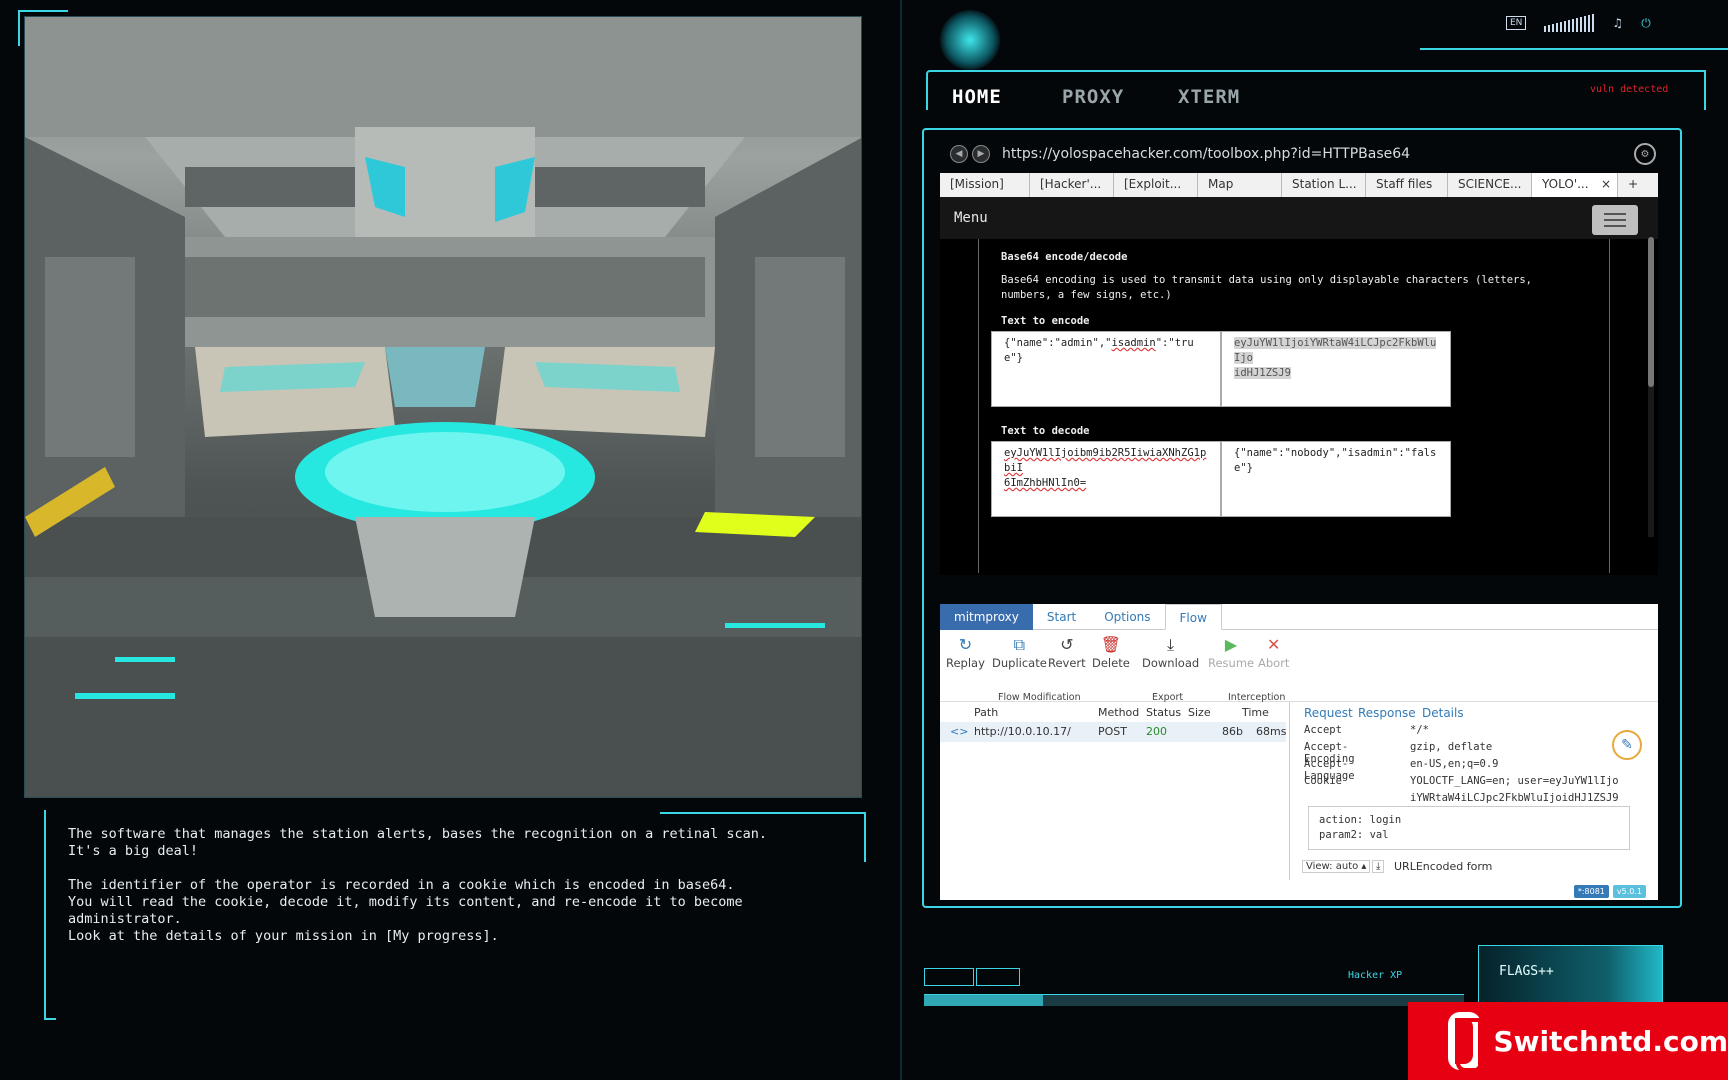  I want to click on col-size: Size, so click(1199, 712).